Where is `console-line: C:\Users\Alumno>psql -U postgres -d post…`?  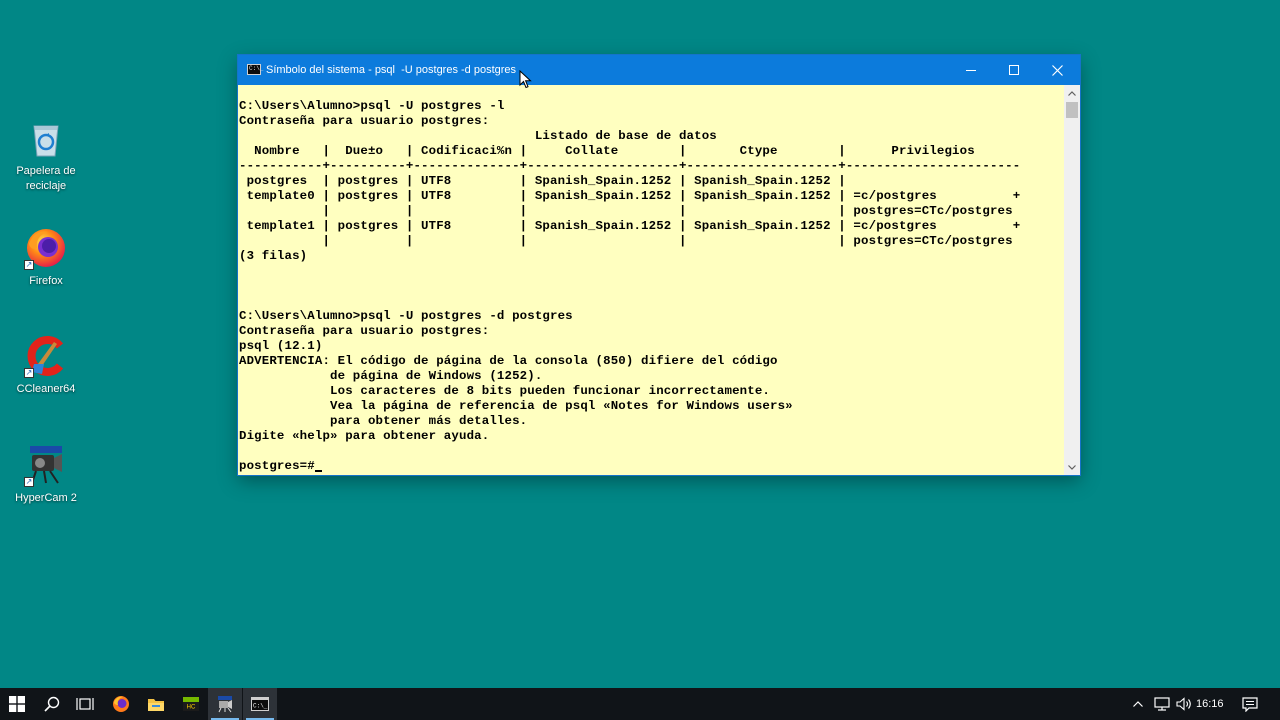
console-line: C:\Users\Alumno>psql -U postgres -d post… is located at coordinates (406, 316).